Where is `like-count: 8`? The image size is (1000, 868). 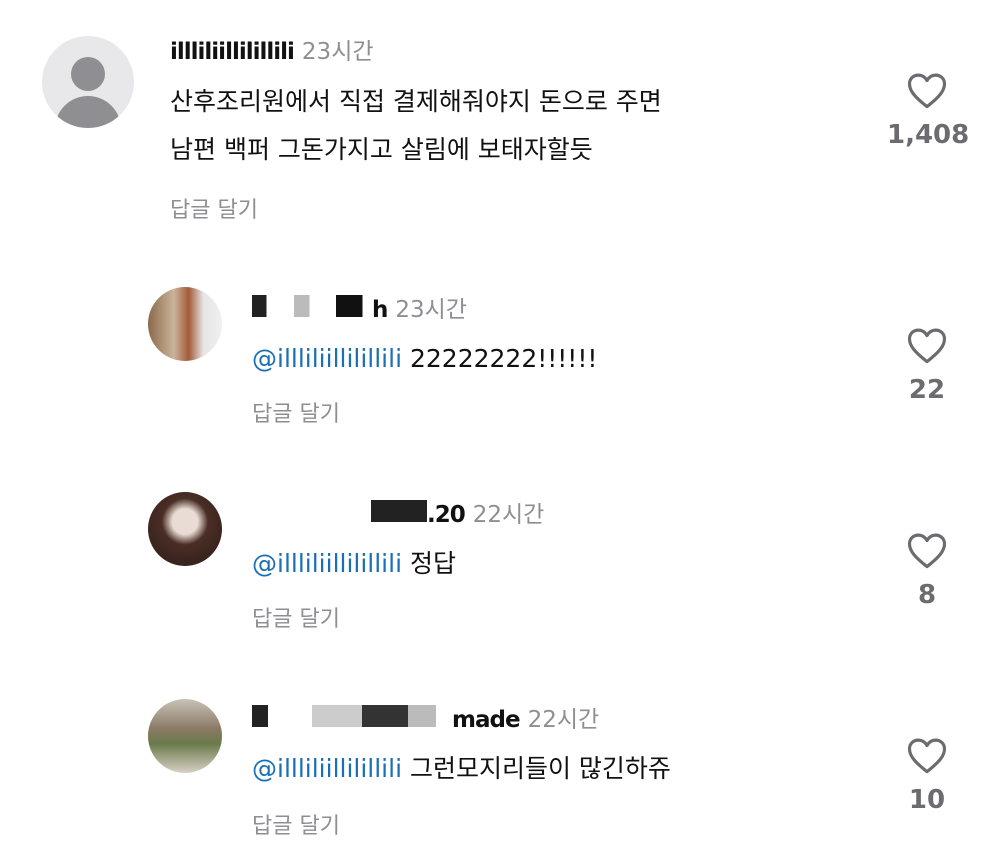 like-count: 8 is located at coordinates (927, 595).